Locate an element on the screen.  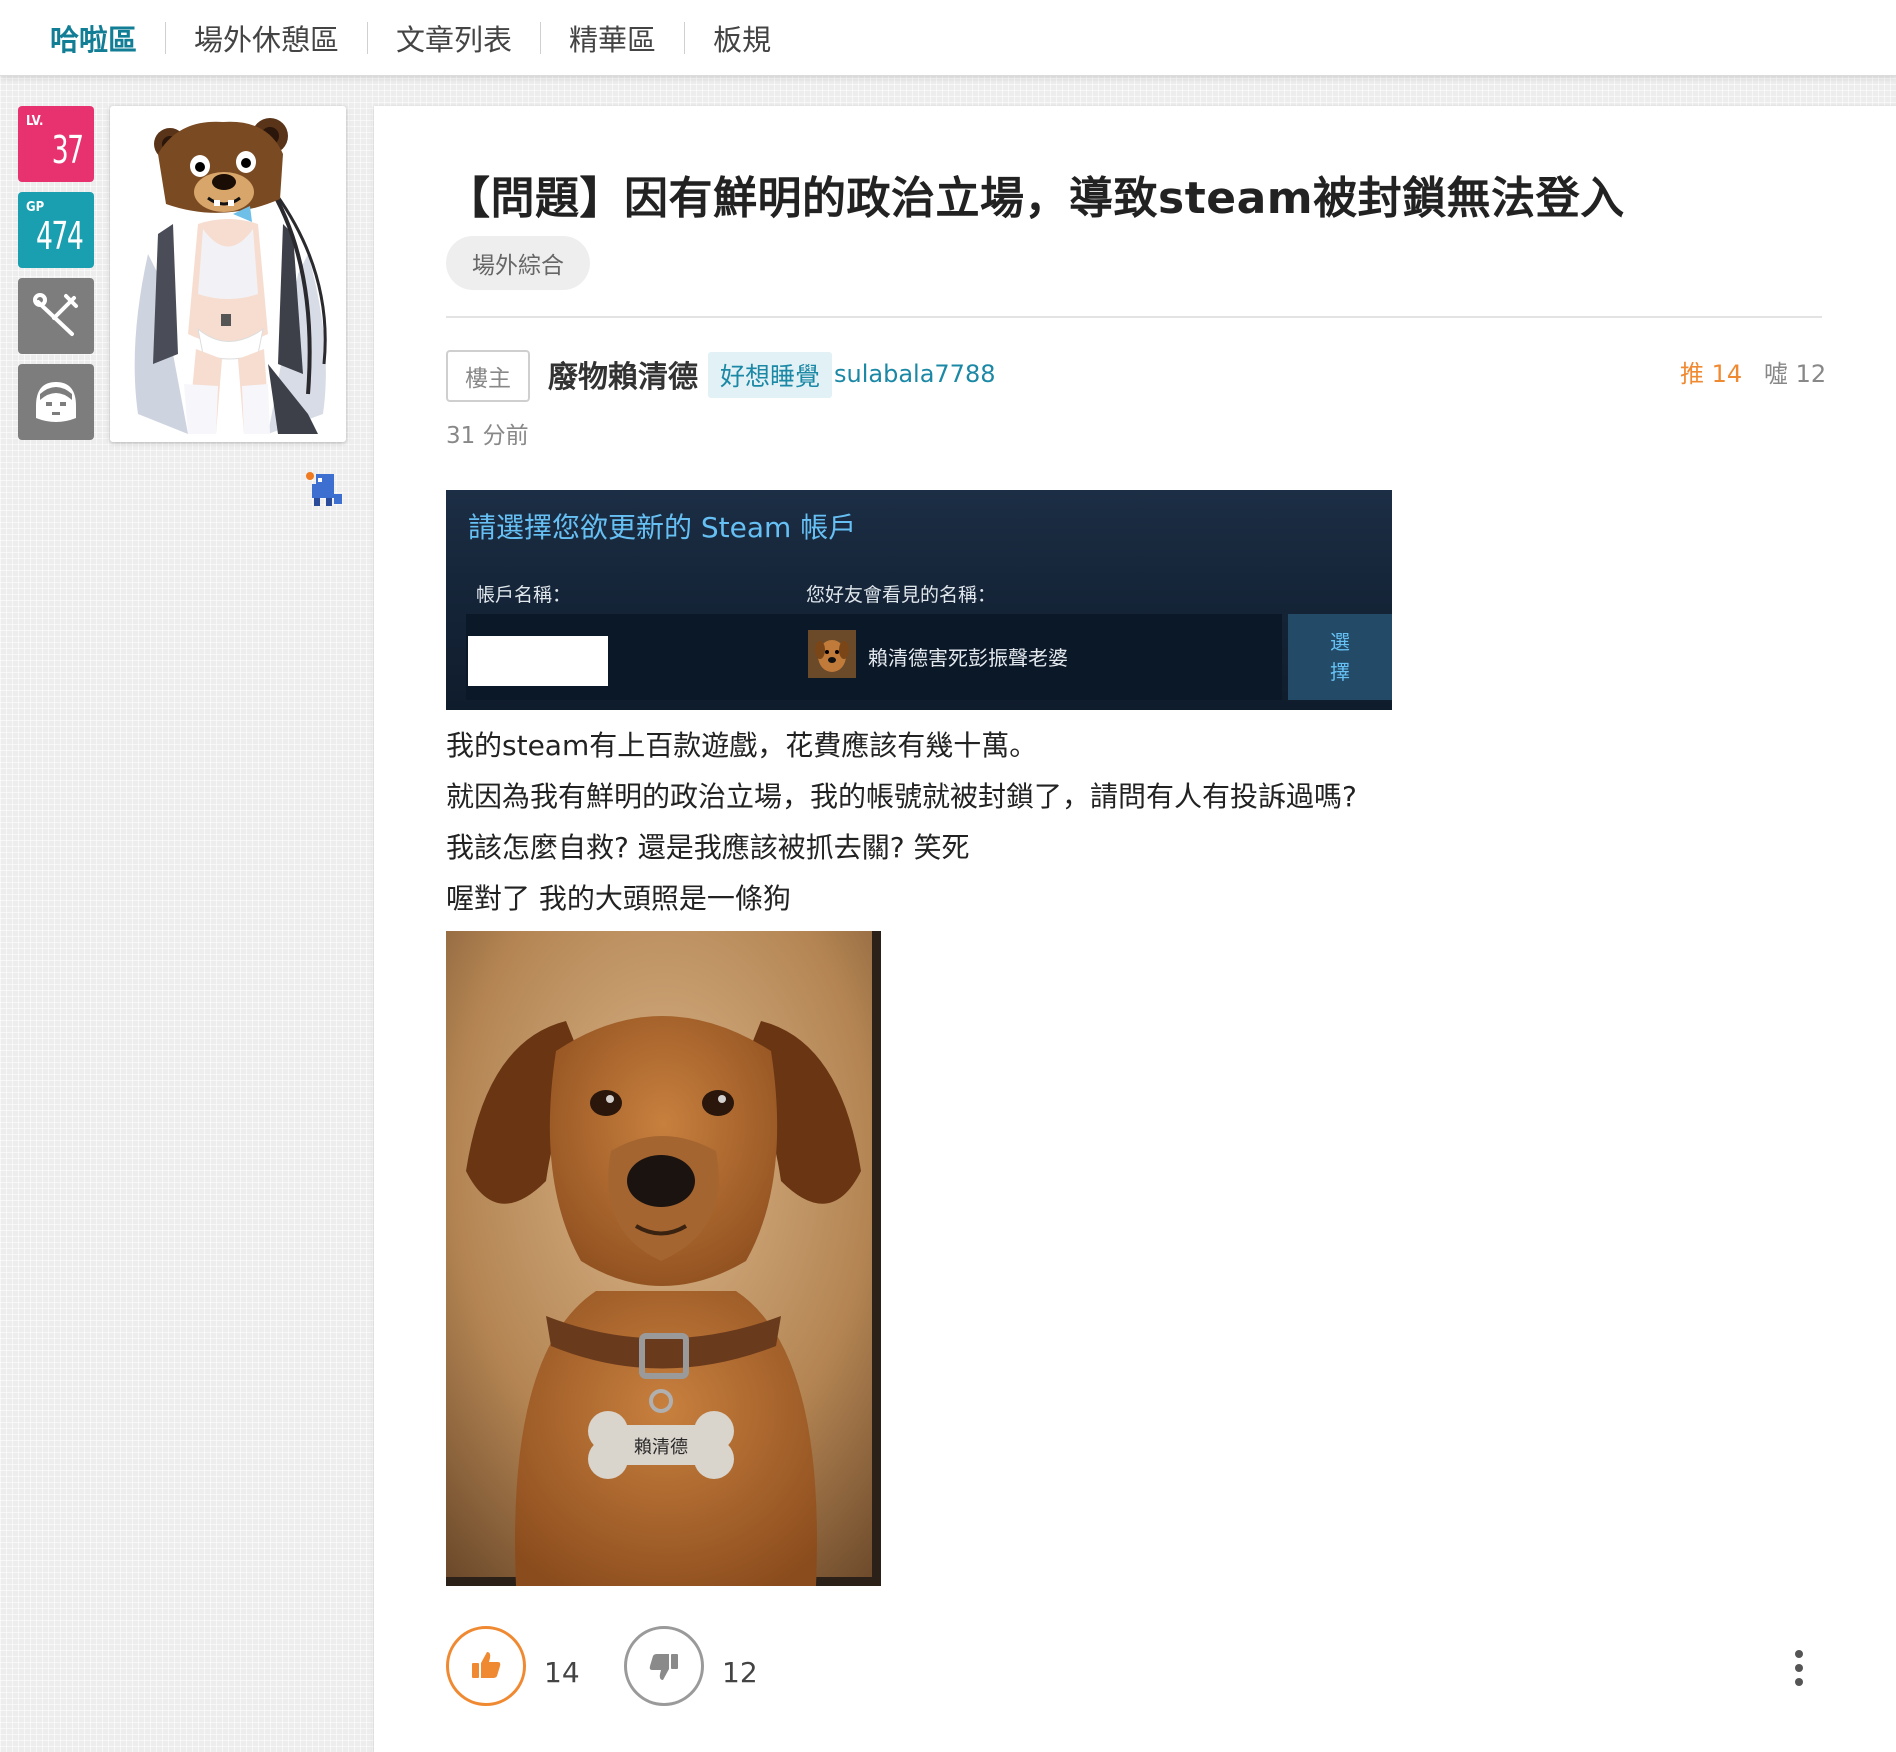
level-badge: LV. 37 is located at coordinates (56, 144).